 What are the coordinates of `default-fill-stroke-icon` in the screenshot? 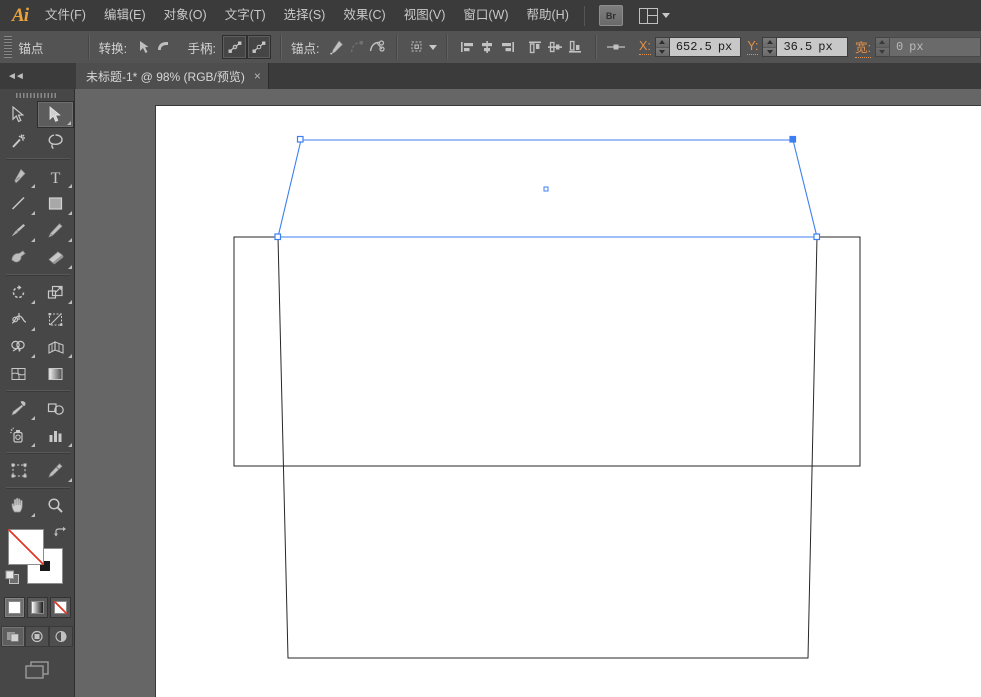 It's located at (12, 577).